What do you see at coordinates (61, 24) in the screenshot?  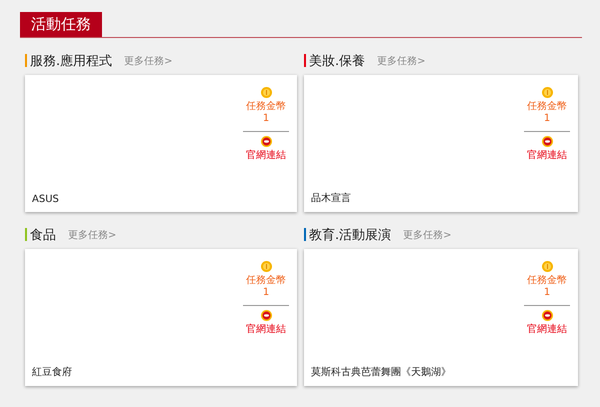 I see `section-tab: 活動任務` at bounding box center [61, 24].